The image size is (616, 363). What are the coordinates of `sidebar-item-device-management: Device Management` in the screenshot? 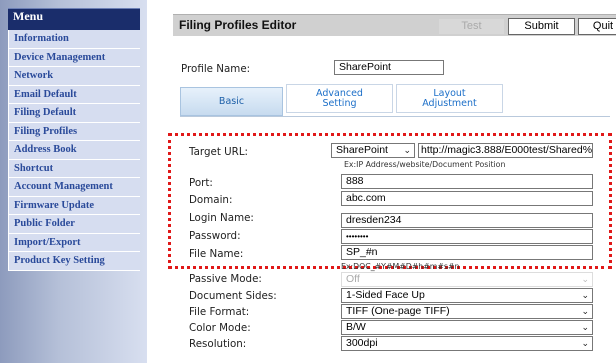 It's located at (74, 57).